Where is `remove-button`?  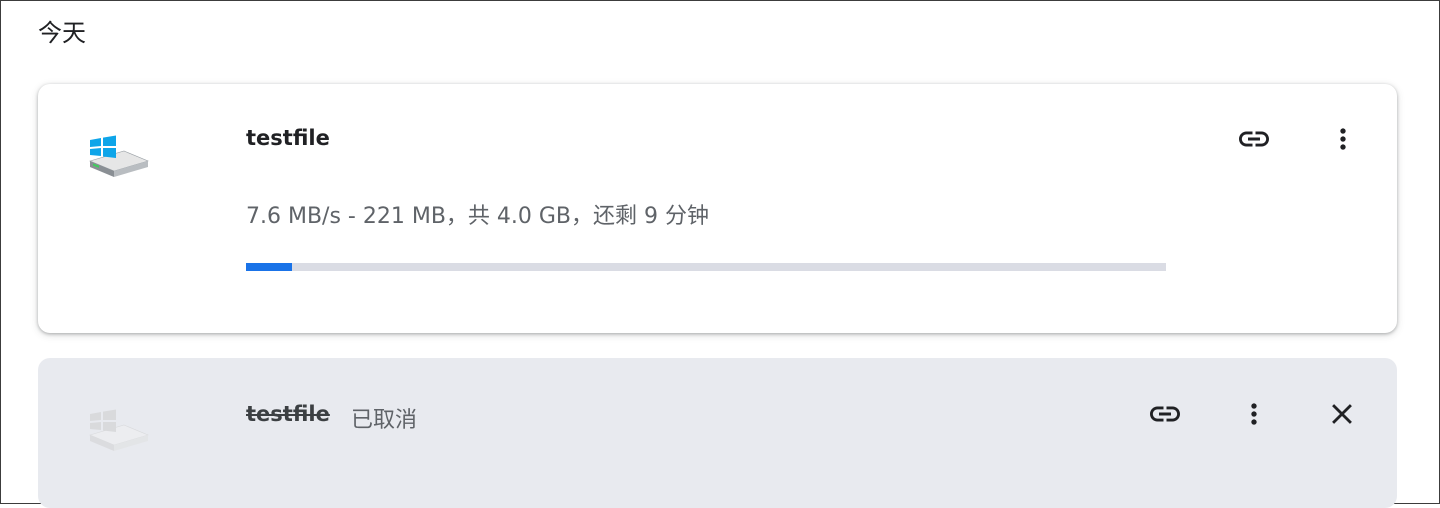
remove-button is located at coordinates (1342, 414).